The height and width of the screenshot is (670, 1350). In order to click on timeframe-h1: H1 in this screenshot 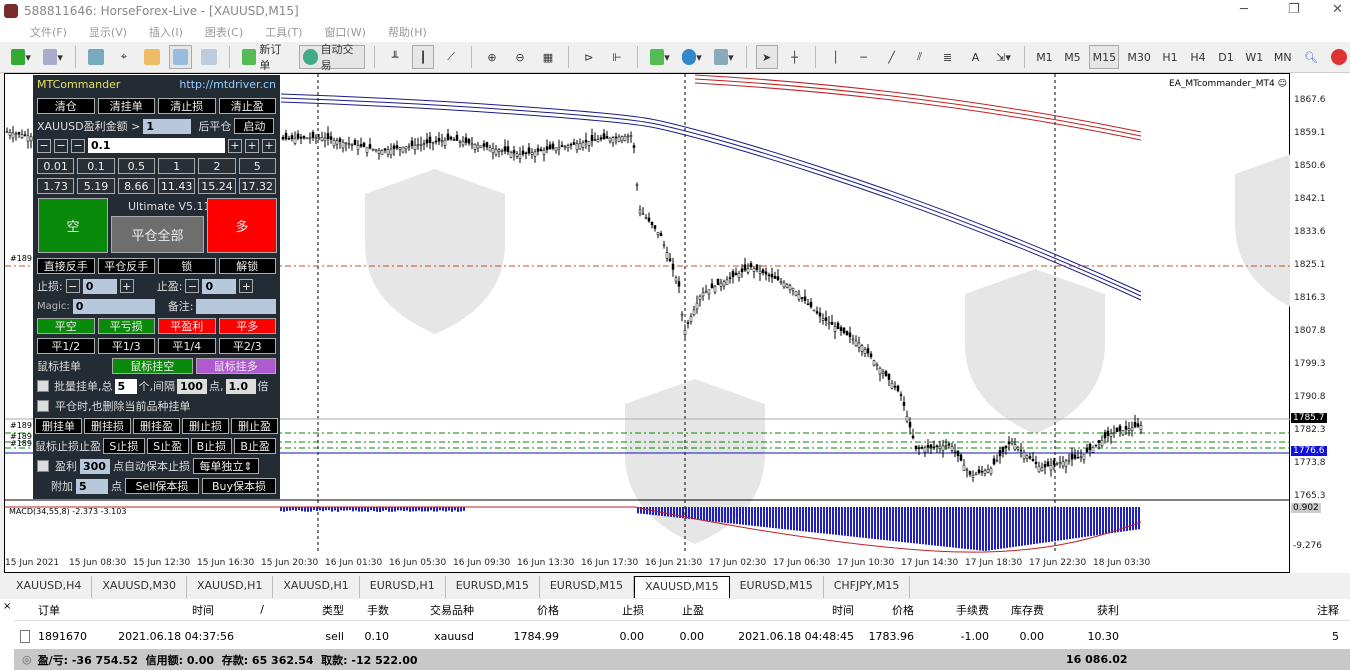, I will do `click(1170, 57)`.